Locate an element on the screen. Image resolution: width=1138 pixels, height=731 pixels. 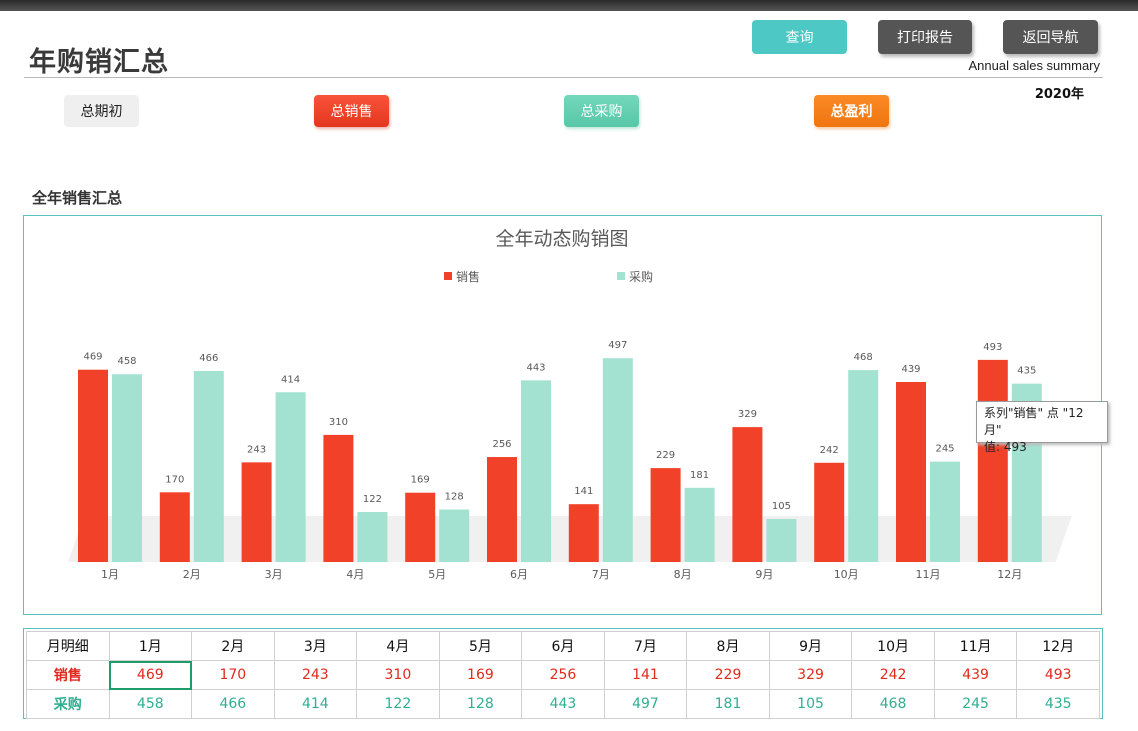
table-month-header: 1月 is located at coordinates (150, 646).